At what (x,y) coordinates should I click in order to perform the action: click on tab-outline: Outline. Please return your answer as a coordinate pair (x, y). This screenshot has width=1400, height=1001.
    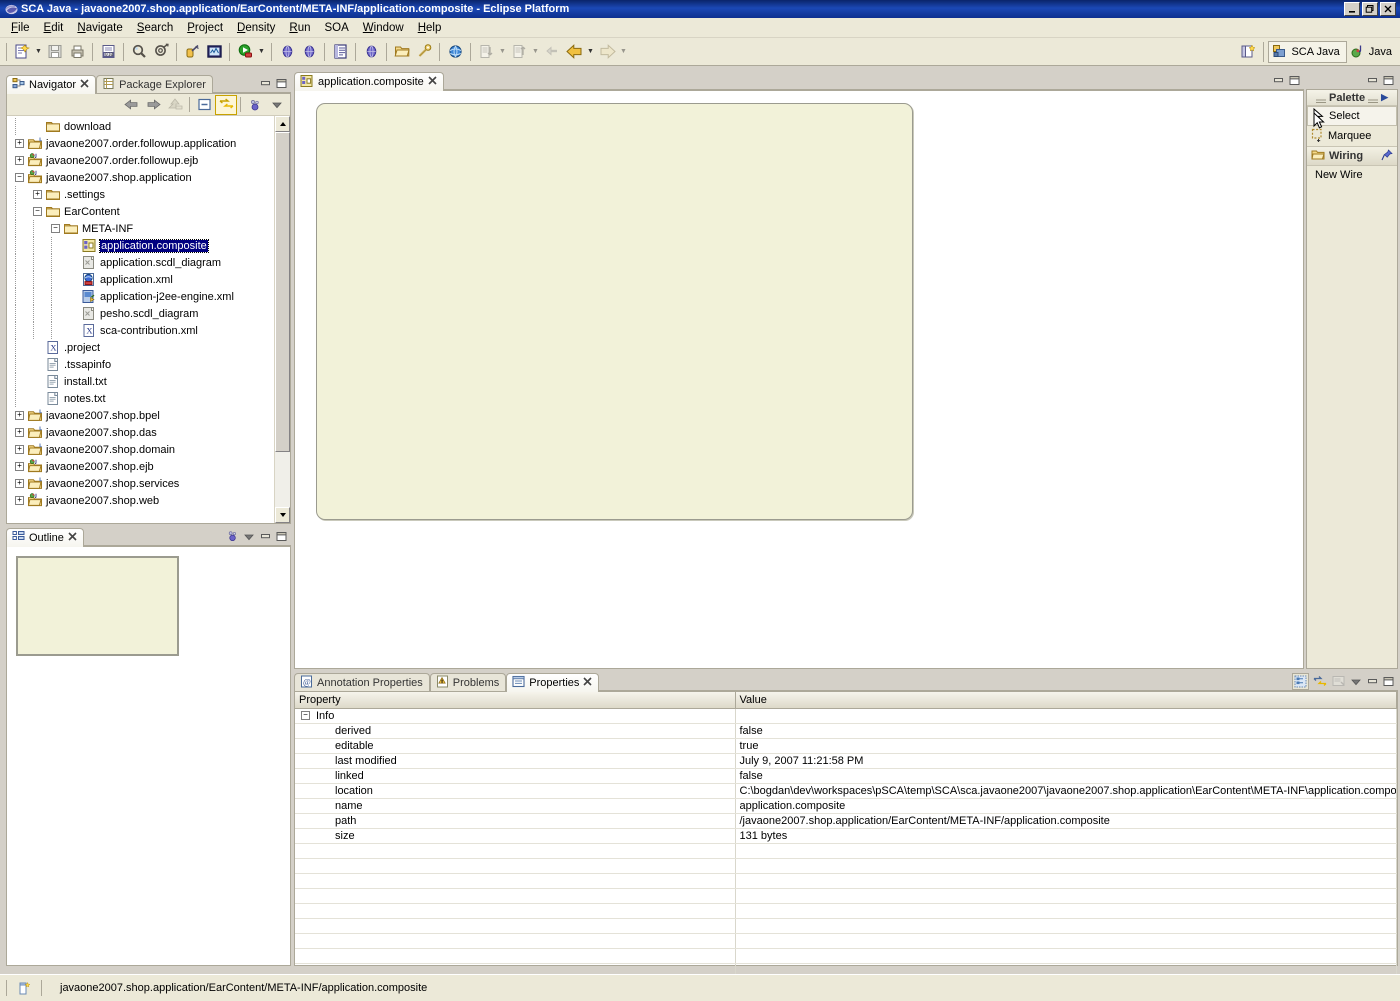
    Looking at the image, I should click on (45, 537).